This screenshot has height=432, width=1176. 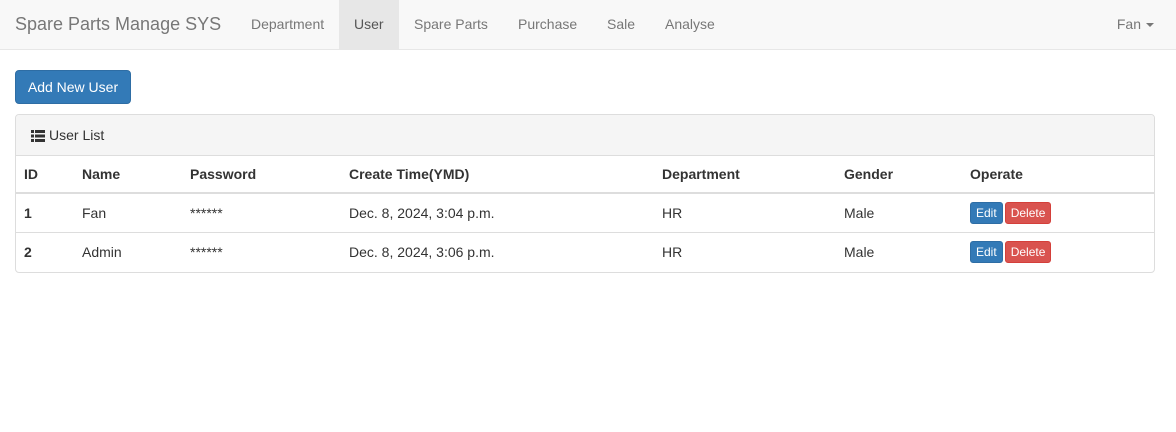 I want to click on add-user-button: Add New User, so click(x=73, y=87).